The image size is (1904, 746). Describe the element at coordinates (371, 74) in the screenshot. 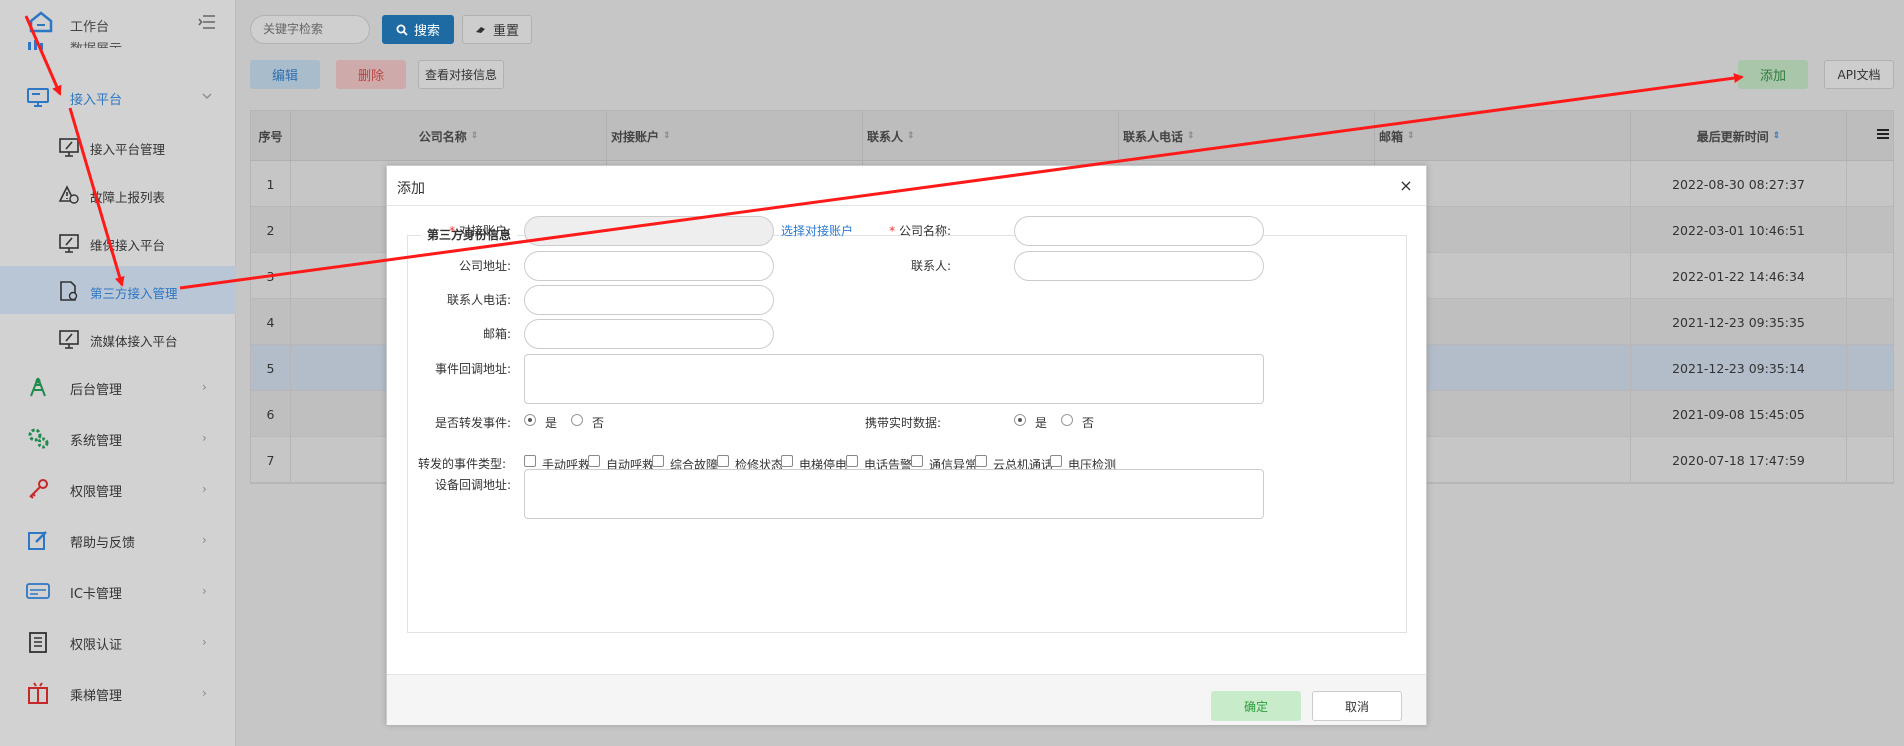

I see `delete-button: 删除` at that location.